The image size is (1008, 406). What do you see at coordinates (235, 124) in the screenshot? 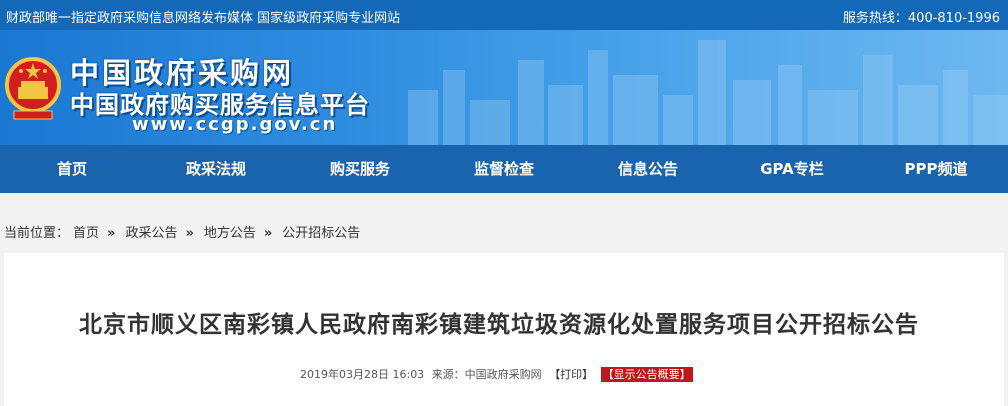
I see `site-url: www.ccgp.gov.cn` at bounding box center [235, 124].